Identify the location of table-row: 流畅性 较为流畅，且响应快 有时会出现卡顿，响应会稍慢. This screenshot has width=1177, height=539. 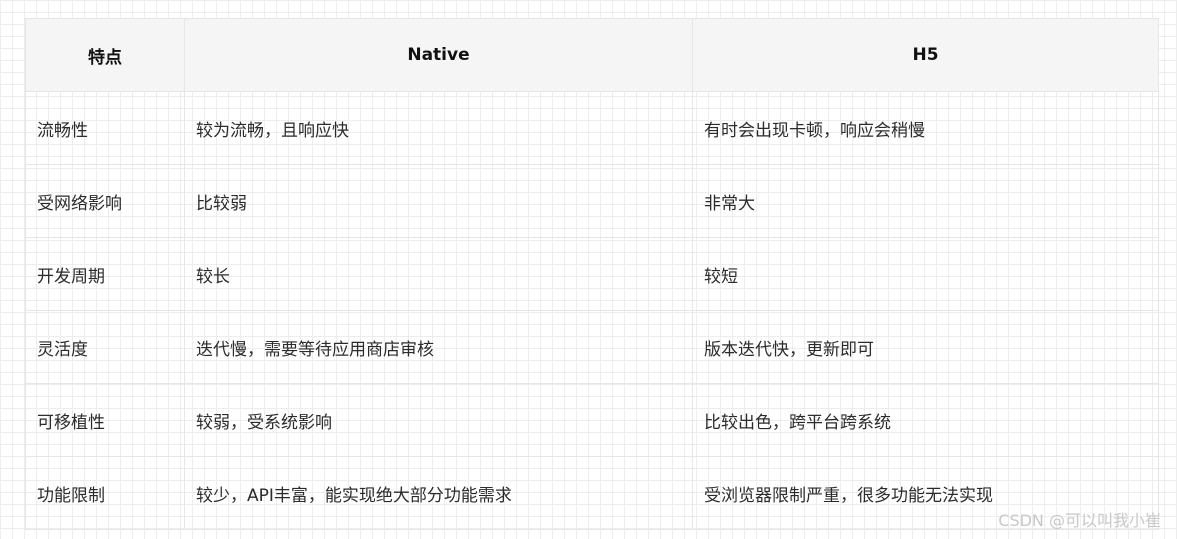
(592, 128).